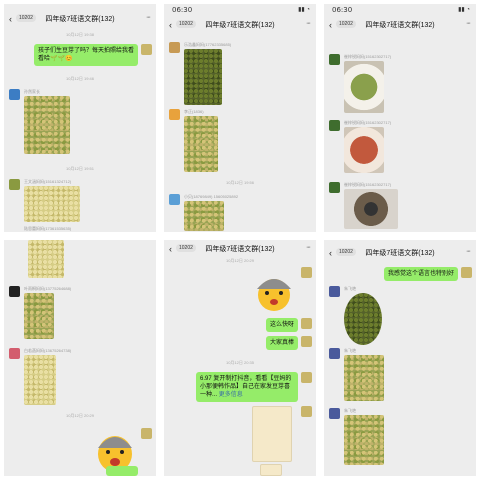 This screenshot has width=480, height=480. What do you see at coordinates (86, 55) in the screenshot?
I see `message-bubble: 孩子们生豆芽了吗？每天拍照给我看看哈🌱🌱😊` at bounding box center [86, 55].